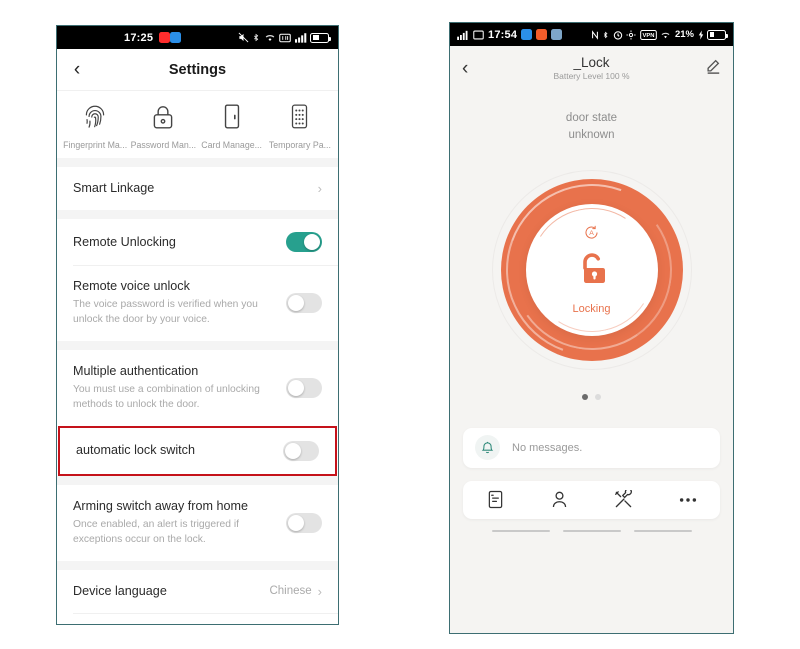 Image resolution: width=800 pixels, height=649 pixels. I want to click on status-bar: 17:54 VPN 21%, so click(591, 34).